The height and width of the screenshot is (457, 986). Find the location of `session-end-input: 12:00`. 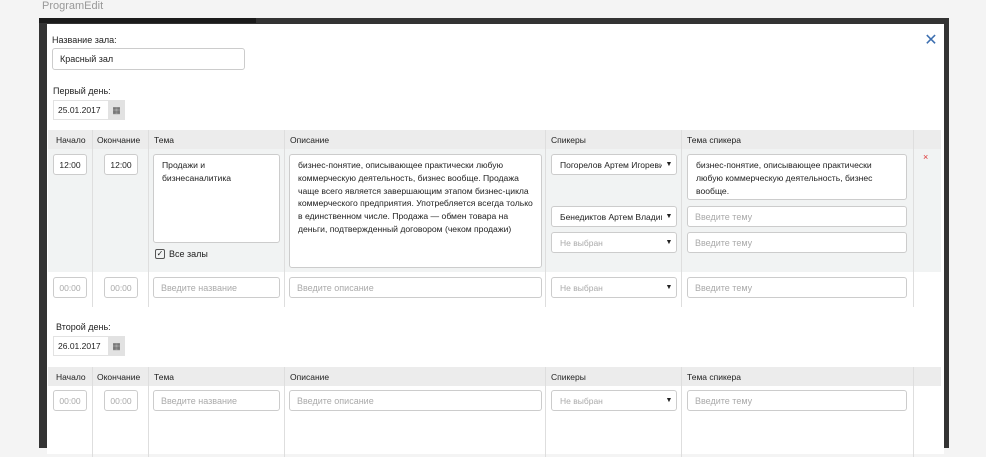

session-end-input: 12:00 is located at coordinates (121, 164).